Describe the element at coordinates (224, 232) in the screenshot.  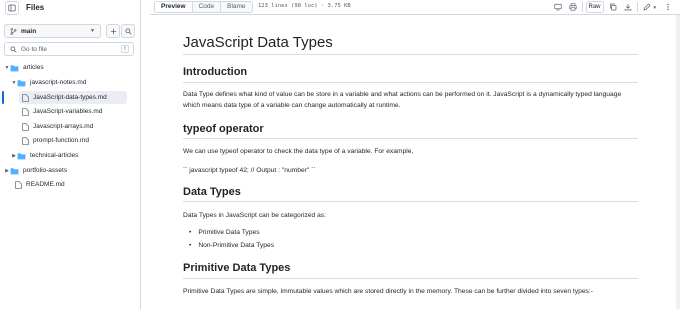
I see `list-item: Primitive Data Types` at that location.